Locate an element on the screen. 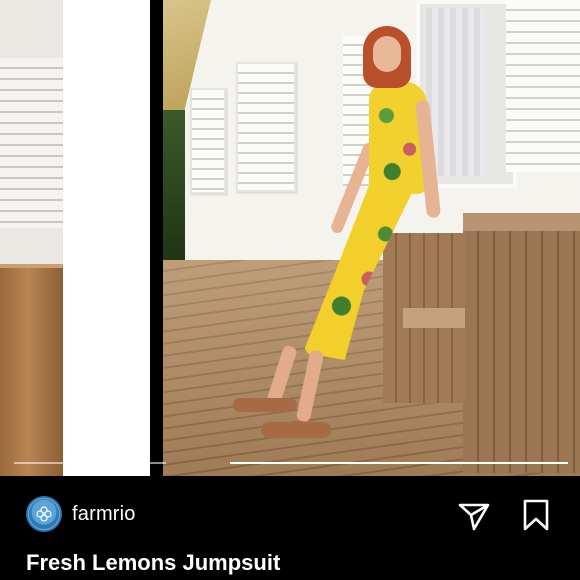  shutter-graphic is located at coordinates (31, 143).